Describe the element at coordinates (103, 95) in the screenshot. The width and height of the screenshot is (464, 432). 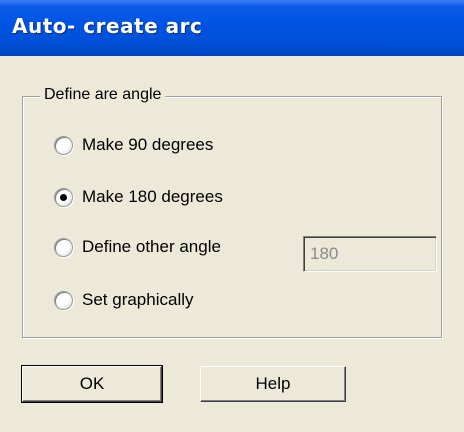
I see `group-legend: Define are angle` at that location.